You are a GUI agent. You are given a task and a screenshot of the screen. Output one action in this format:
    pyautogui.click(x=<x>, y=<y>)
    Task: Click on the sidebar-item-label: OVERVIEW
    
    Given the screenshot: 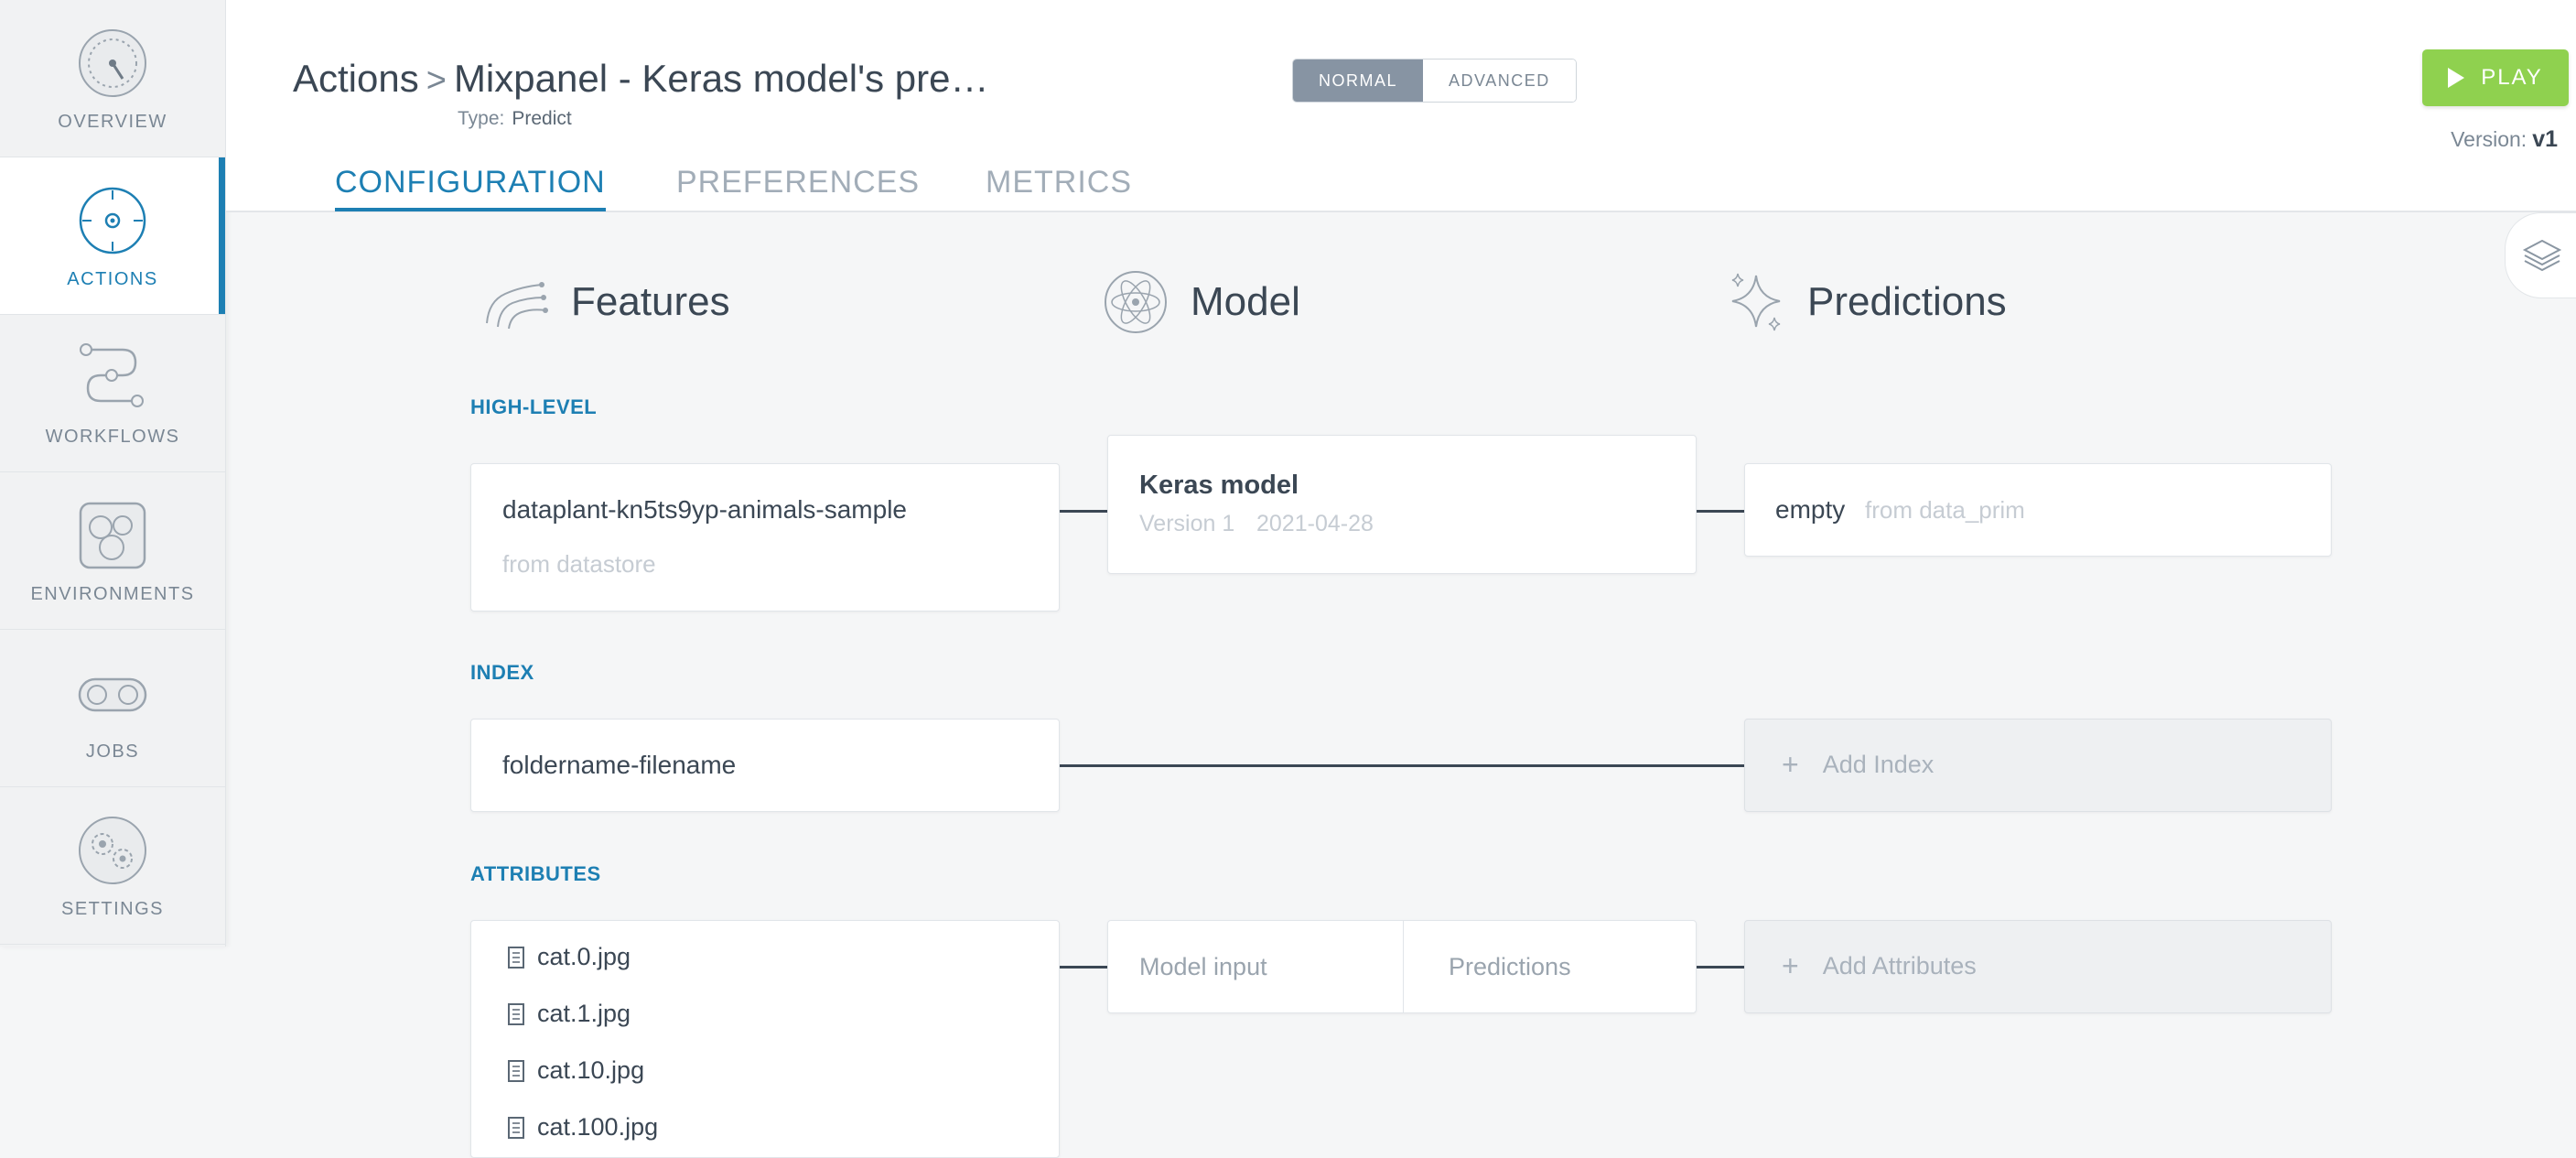 What is the action you would take?
    pyautogui.click(x=112, y=122)
    